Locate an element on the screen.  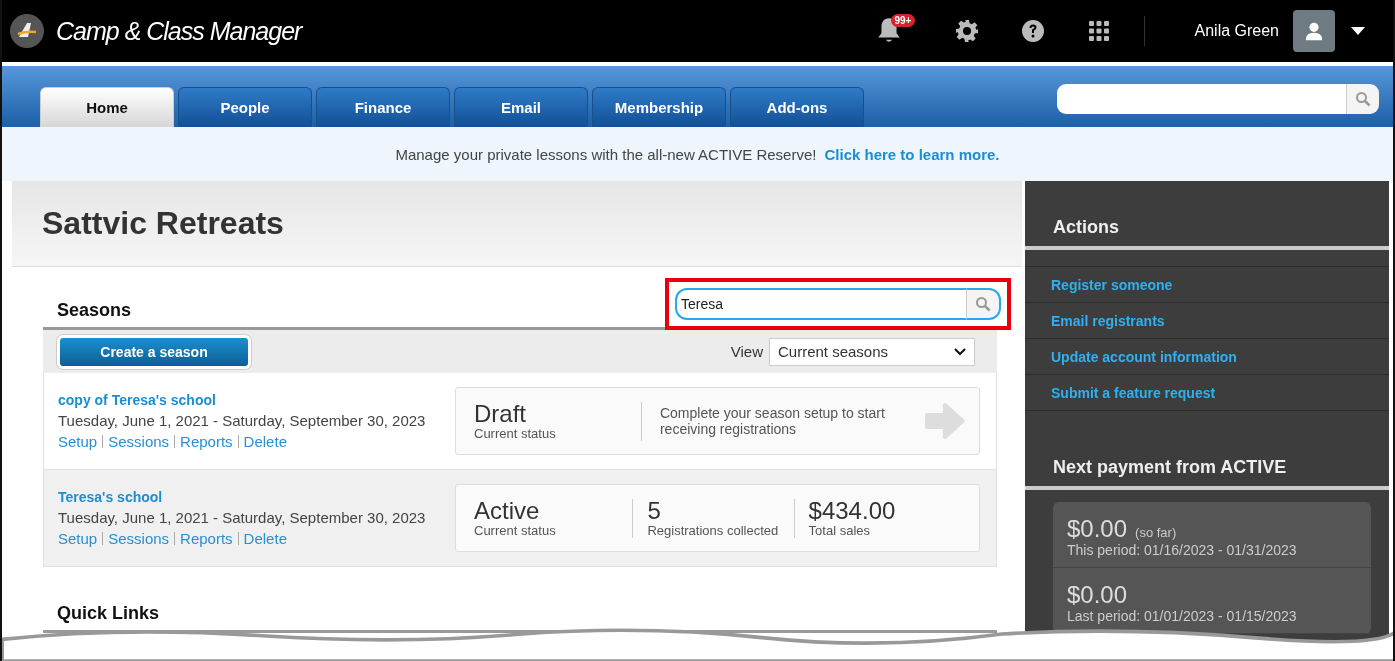
status-value: Draft is located at coordinates (500, 413).